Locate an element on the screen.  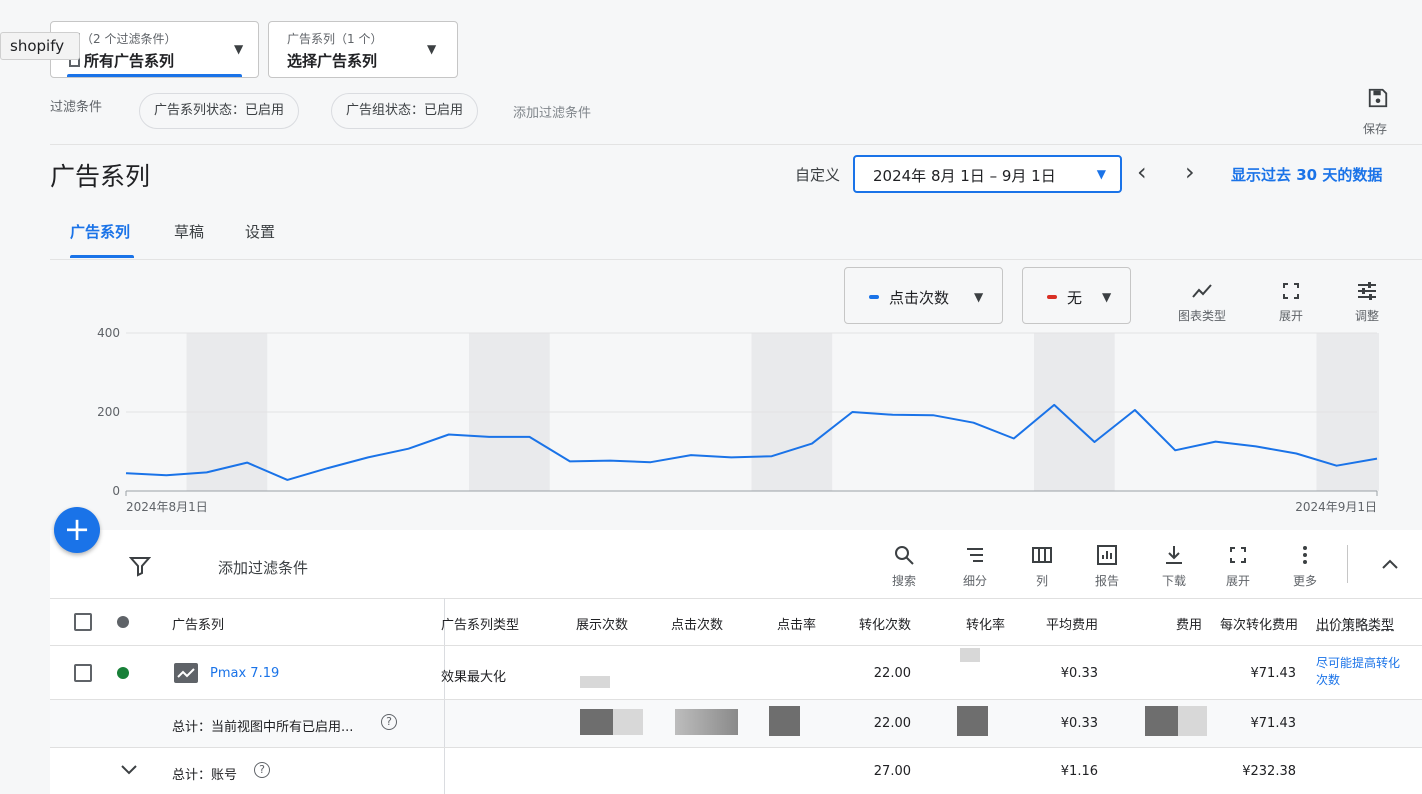
tab-drafts: 草稿 is located at coordinates (189, 231).